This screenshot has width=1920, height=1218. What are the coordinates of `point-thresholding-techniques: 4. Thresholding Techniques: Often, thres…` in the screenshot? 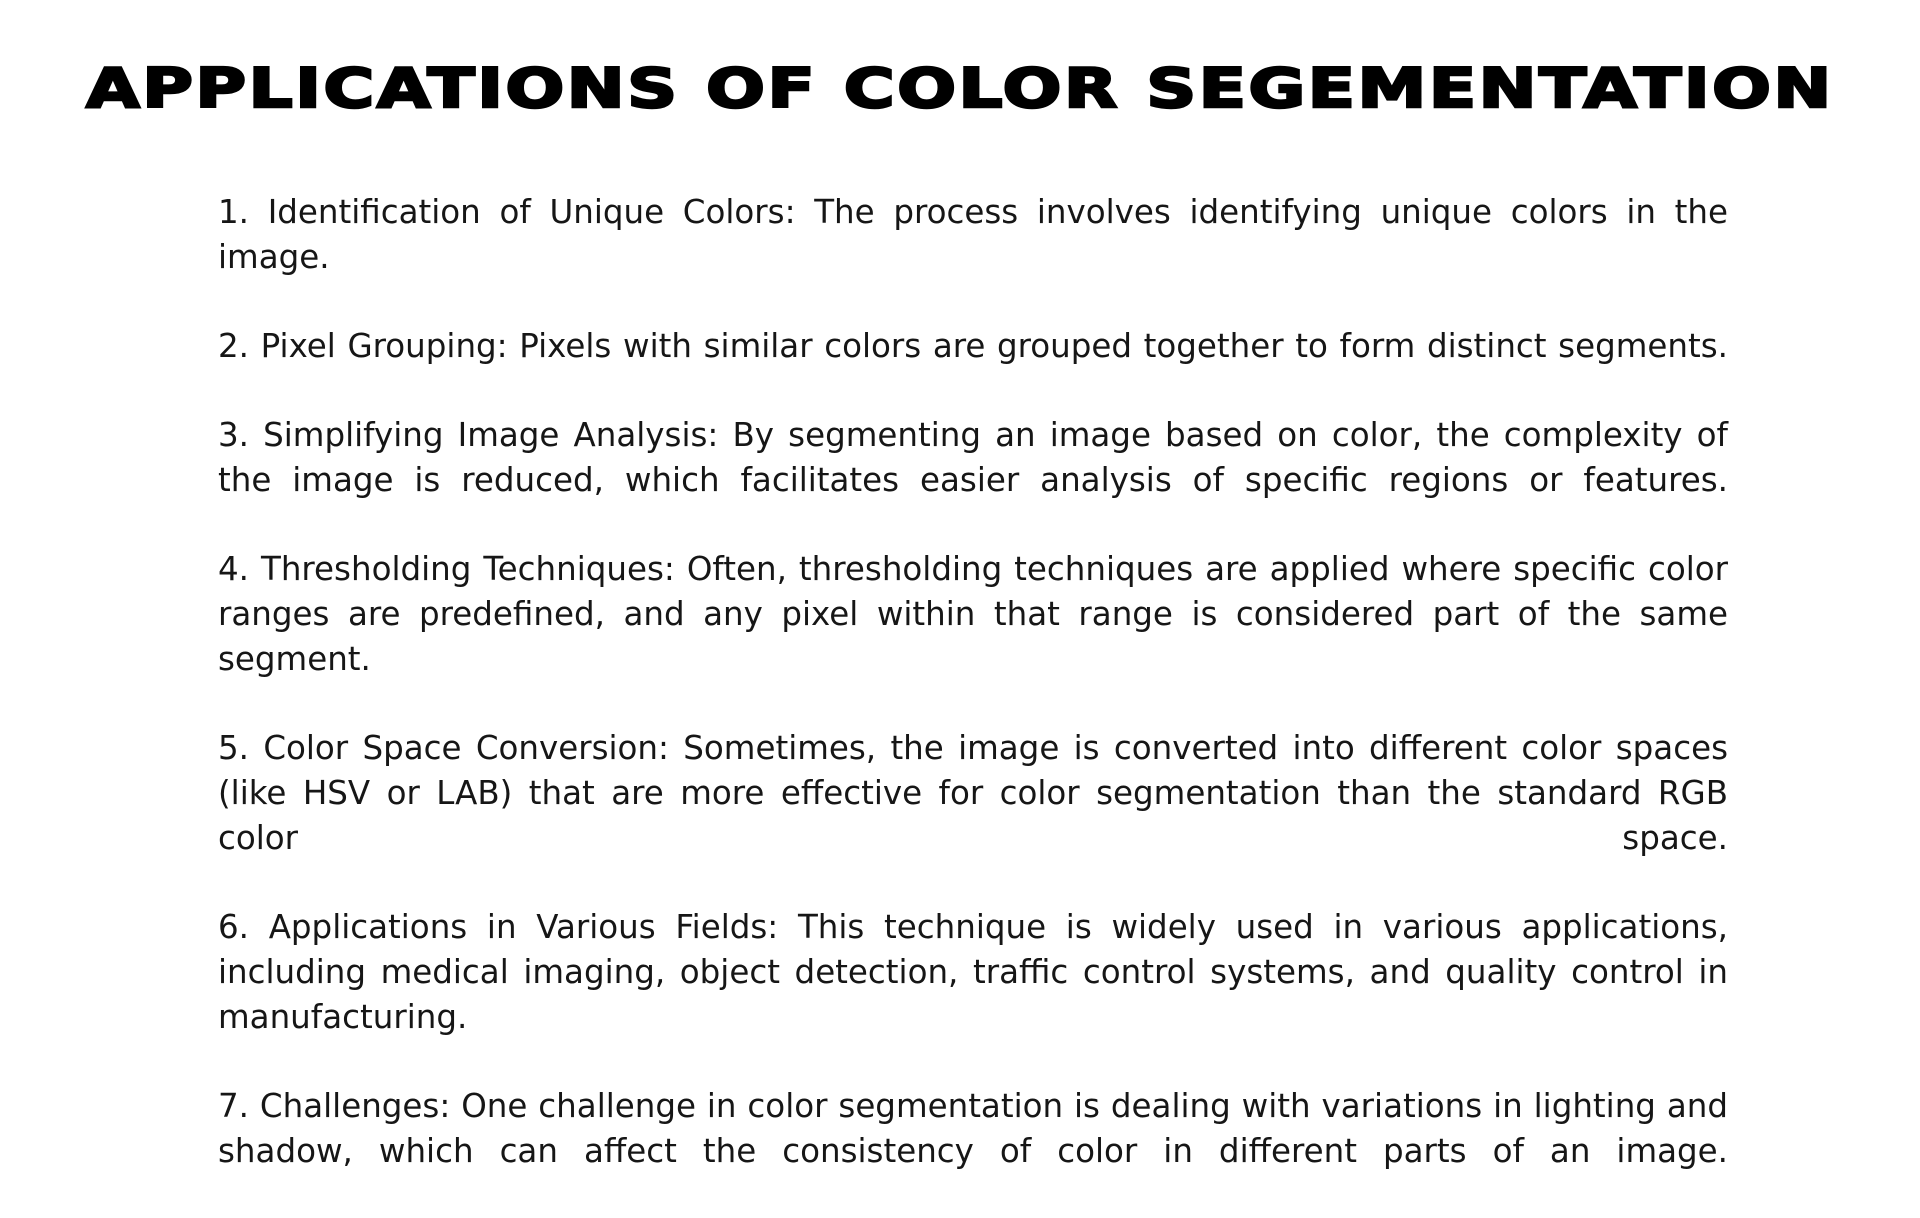 It's located at (973, 614).